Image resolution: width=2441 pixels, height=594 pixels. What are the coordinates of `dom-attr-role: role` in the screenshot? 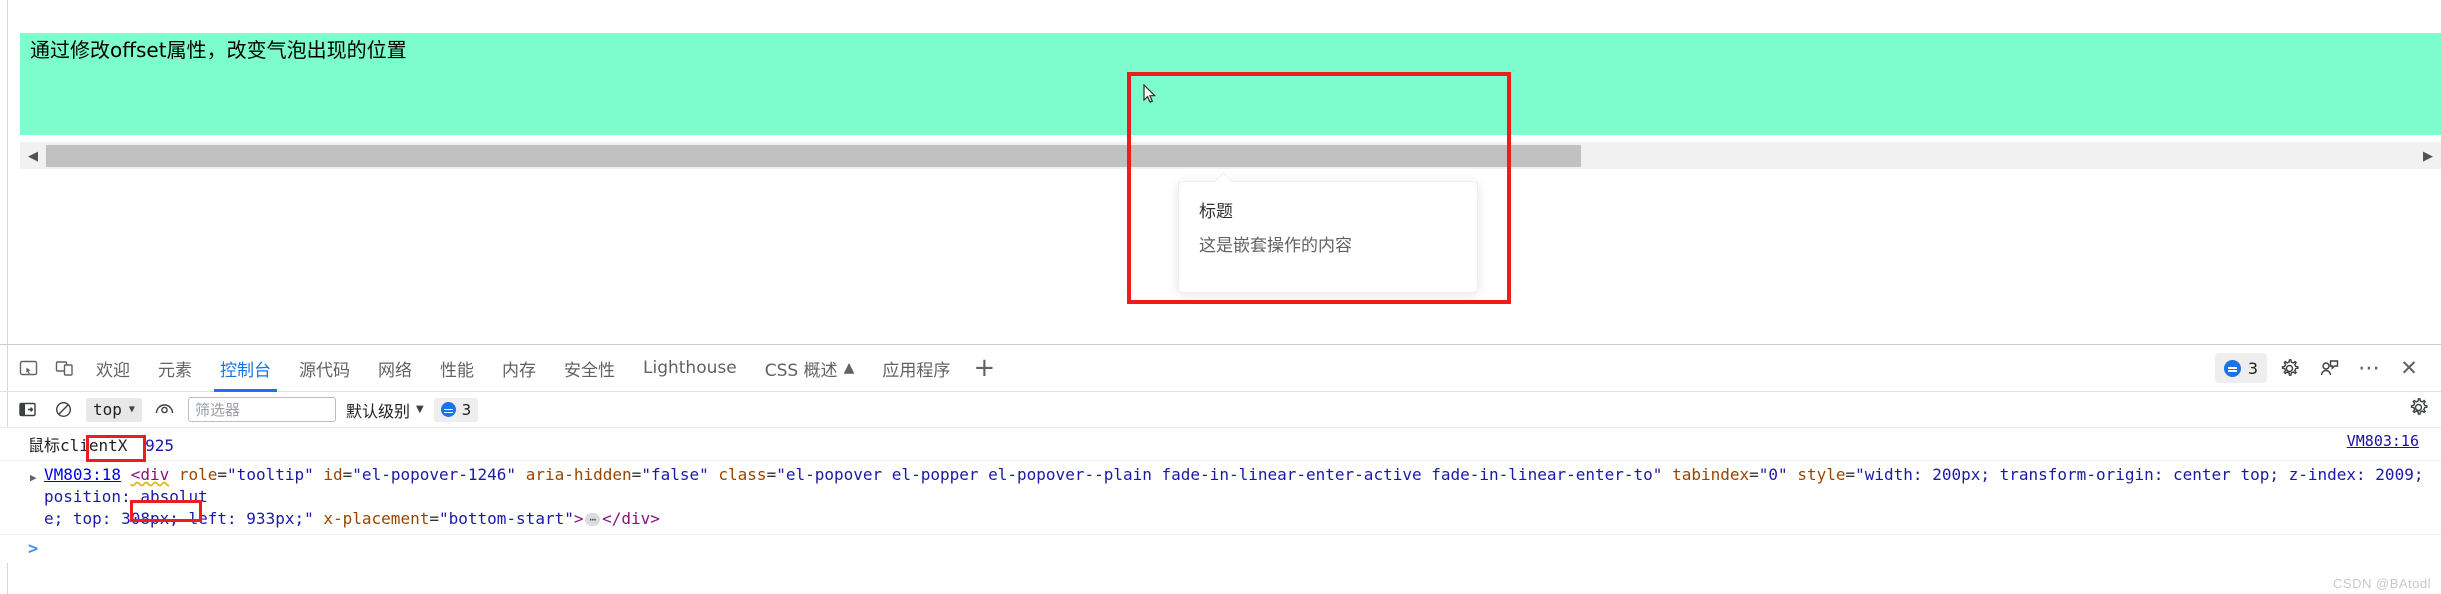 It's located at (198, 474).